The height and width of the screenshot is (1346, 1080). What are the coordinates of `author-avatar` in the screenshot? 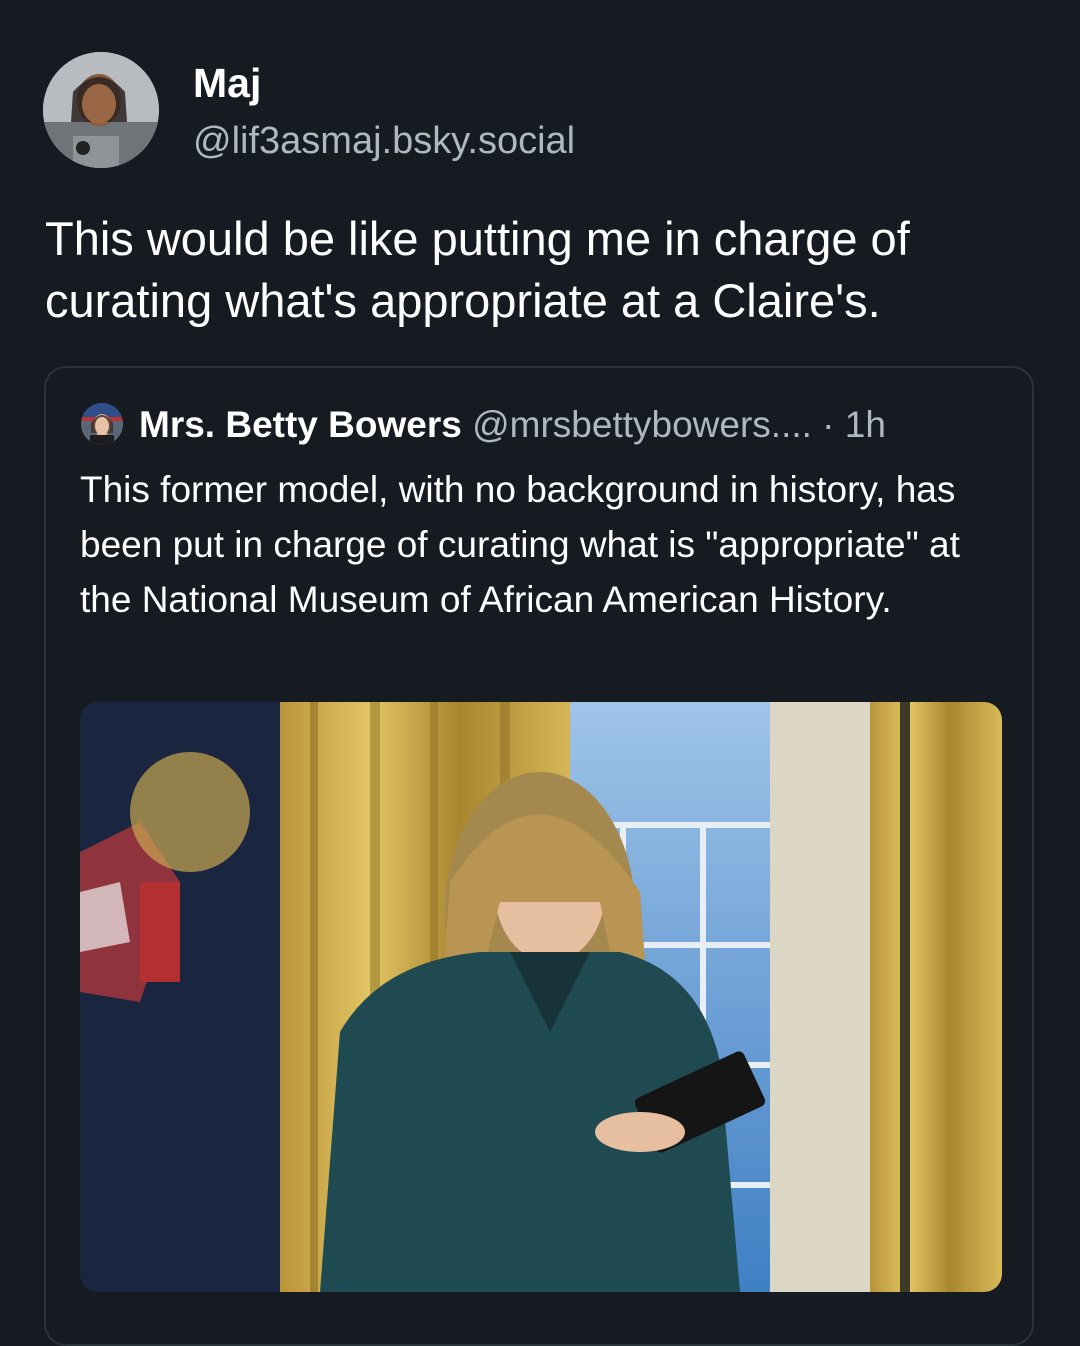 It's located at (101, 110).